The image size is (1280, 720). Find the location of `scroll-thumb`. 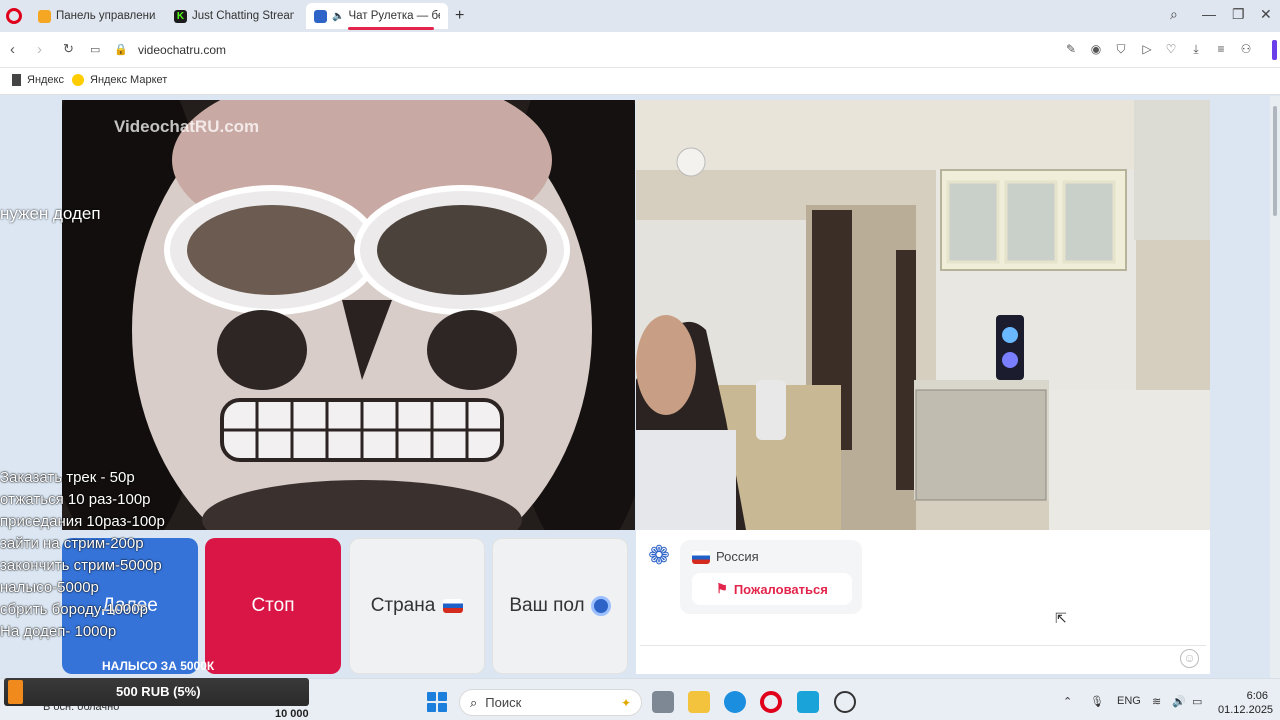

scroll-thumb is located at coordinates (1275, 161).